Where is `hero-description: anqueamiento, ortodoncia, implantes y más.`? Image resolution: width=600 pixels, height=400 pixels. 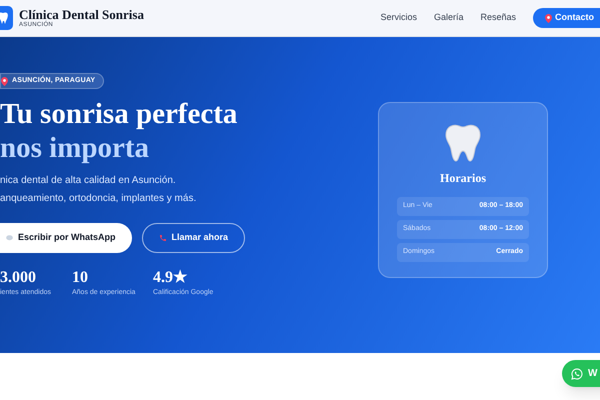 hero-description: anqueamiento, ortodoncia, implantes y más. is located at coordinates (99, 199).